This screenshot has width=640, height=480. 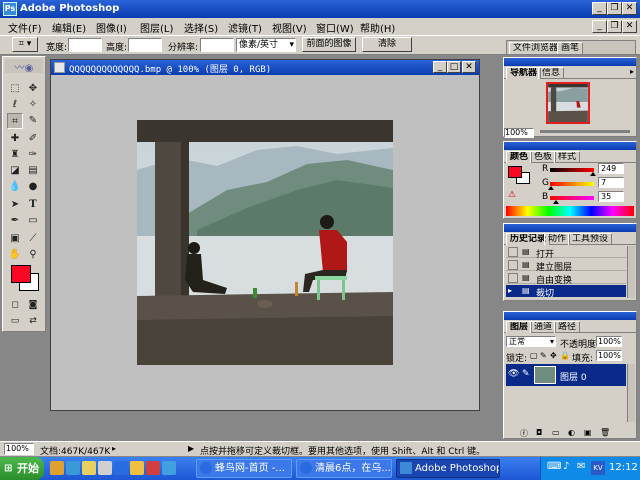 What do you see at coordinates (515, 172) in the screenshot?
I see `color-fg-swatch` at bounding box center [515, 172].